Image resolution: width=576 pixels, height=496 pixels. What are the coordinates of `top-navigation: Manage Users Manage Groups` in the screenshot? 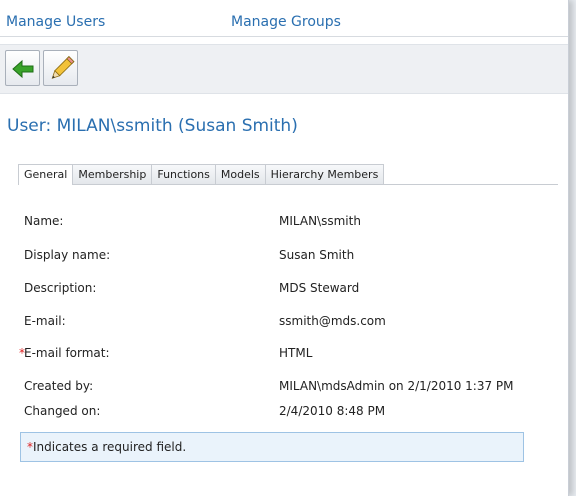 It's located at (284, 18).